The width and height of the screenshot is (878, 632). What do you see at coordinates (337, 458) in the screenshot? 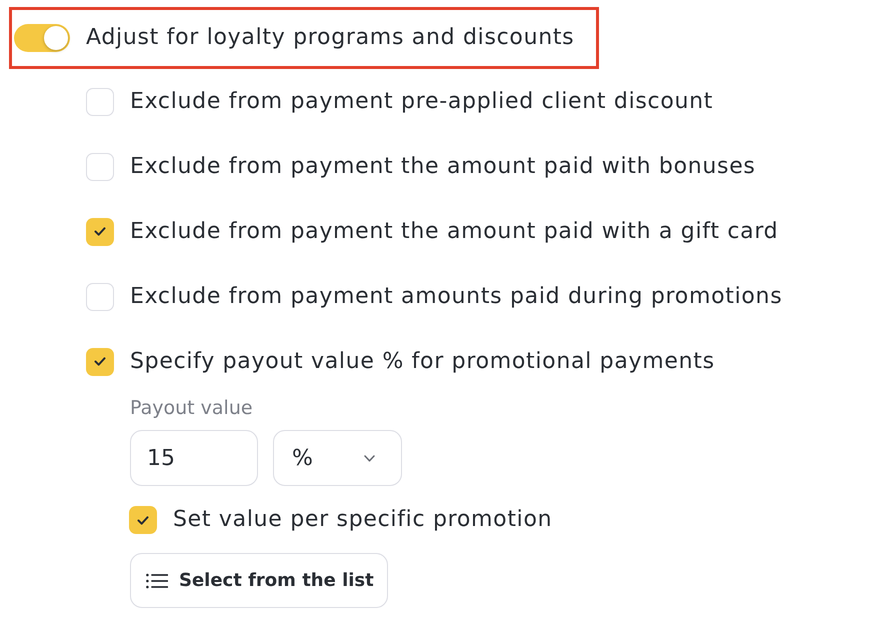
I see `unit-select: %` at bounding box center [337, 458].